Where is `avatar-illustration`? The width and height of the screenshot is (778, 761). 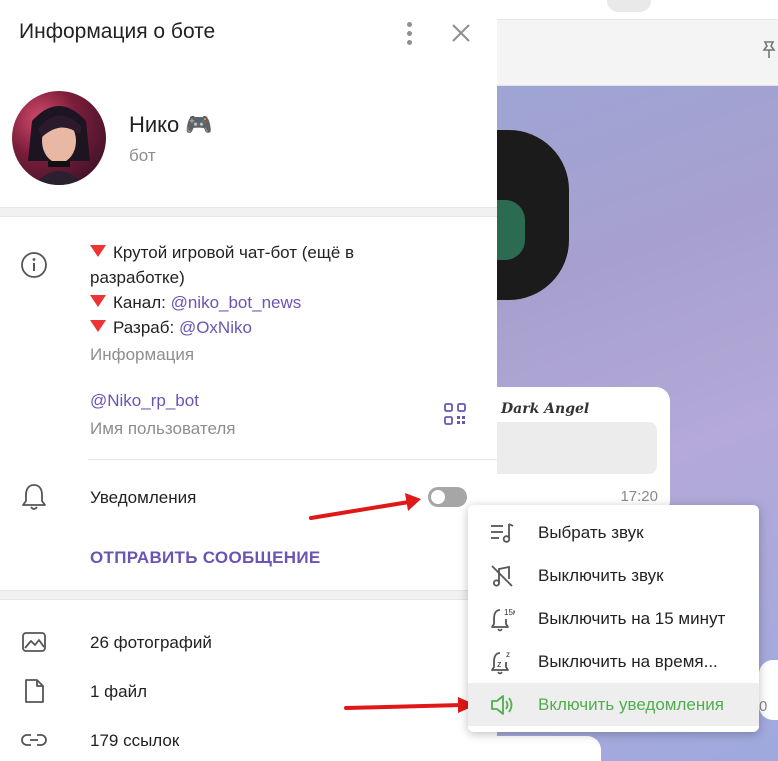
avatar-illustration is located at coordinates (59, 145).